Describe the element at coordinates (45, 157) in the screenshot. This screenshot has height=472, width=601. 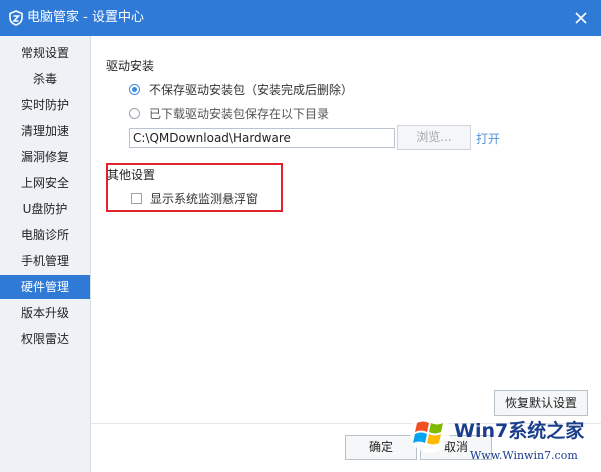
I see `sidebar-item-vulnerability-fix: 漏洞修复` at that location.